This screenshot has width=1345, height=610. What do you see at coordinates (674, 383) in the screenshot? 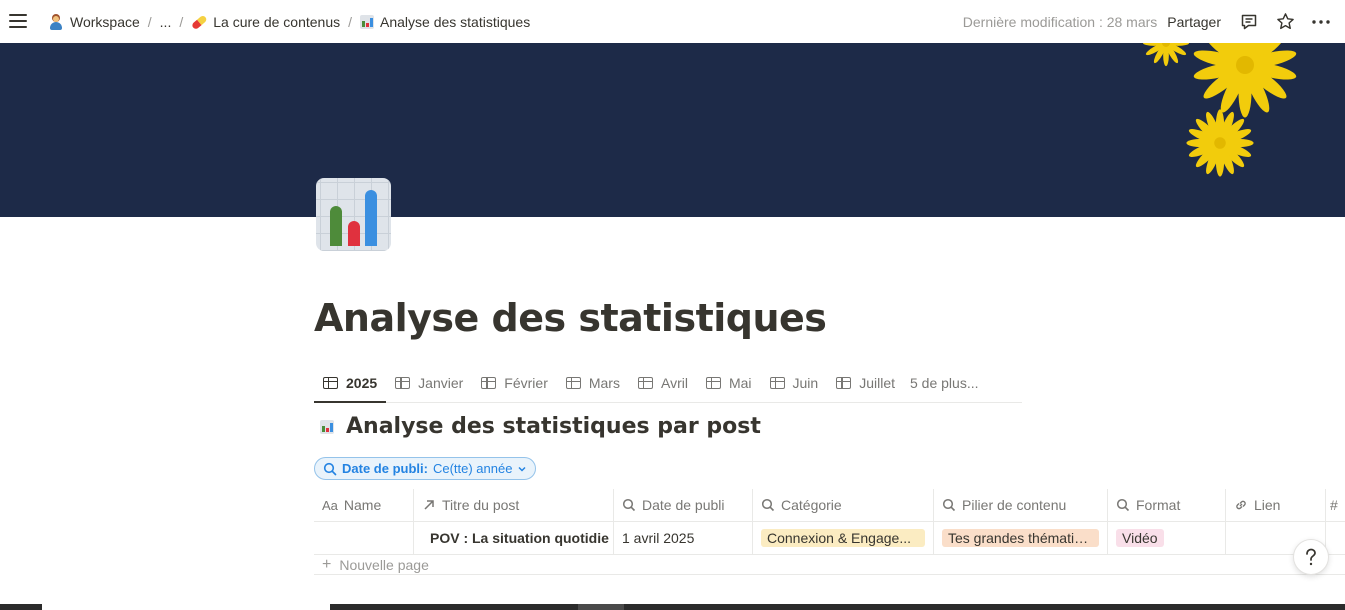
I see `tab-label: Avril` at bounding box center [674, 383].